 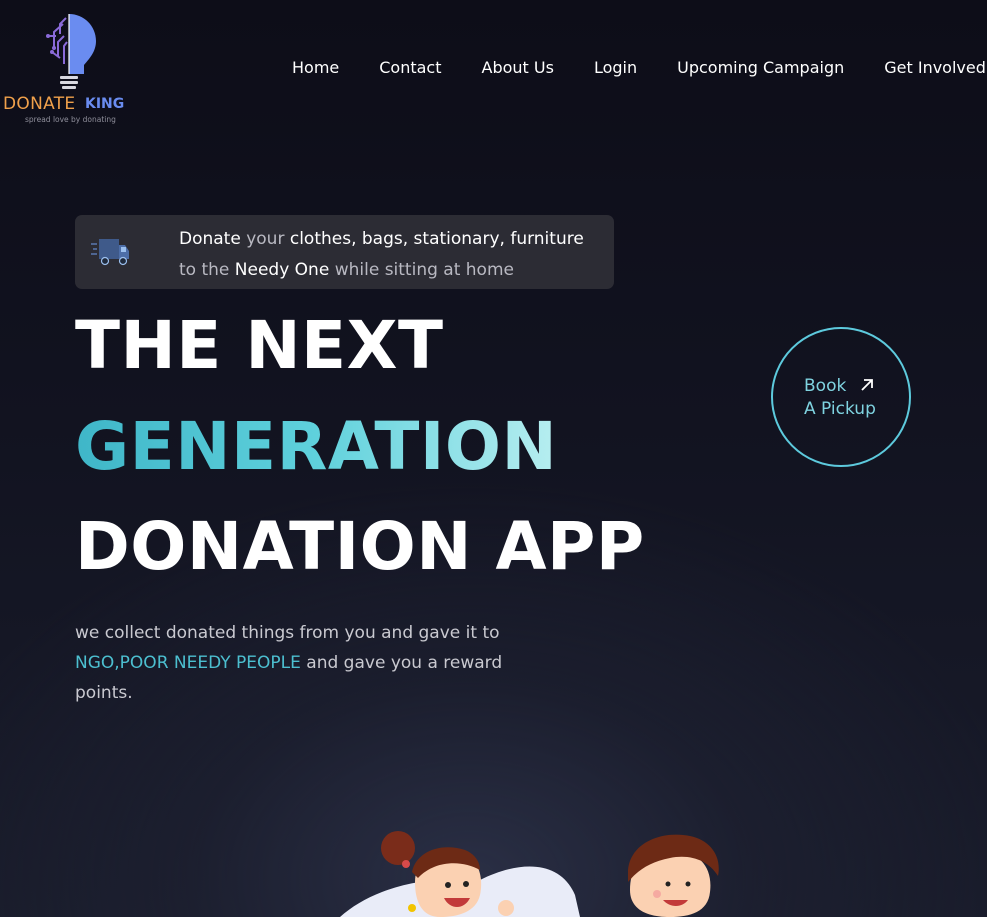 What do you see at coordinates (840, 409) in the screenshot?
I see `pickup-label-line-2: A Pickup` at bounding box center [840, 409].